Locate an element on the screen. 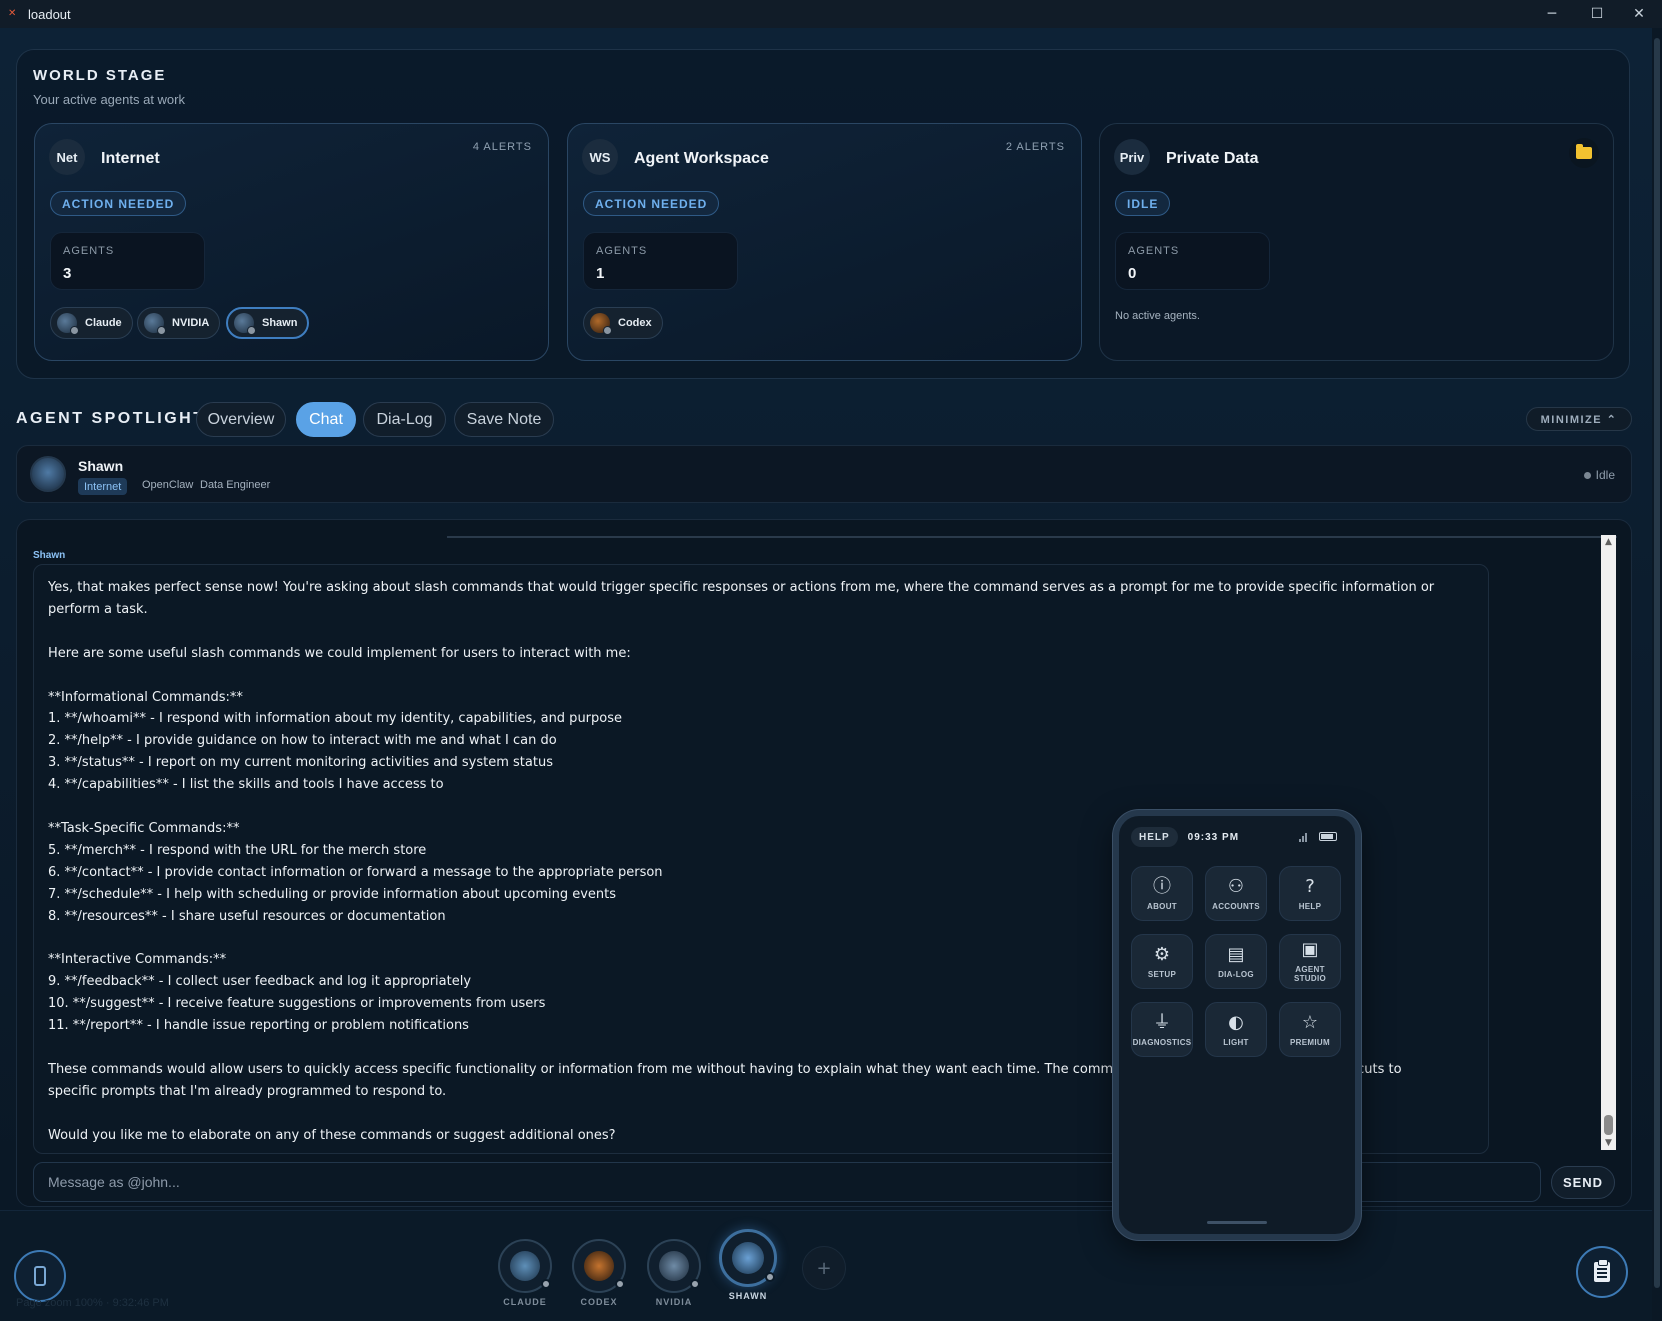  minimize-spotlight-button: MINIMIZE ⌃ is located at coordinates (1579, 419).